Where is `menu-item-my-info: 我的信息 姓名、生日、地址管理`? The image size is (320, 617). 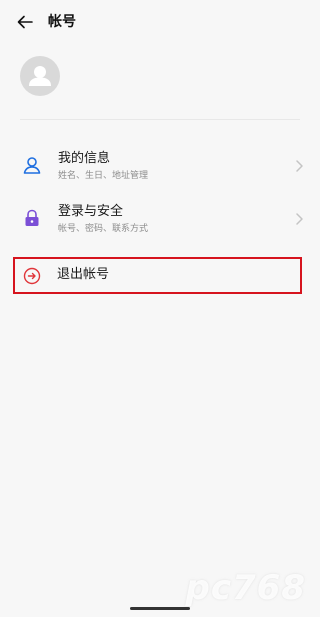
menu-item-my-info: 我的信息 姓名、生日、地址管理 is located at coordinates (160, 167).